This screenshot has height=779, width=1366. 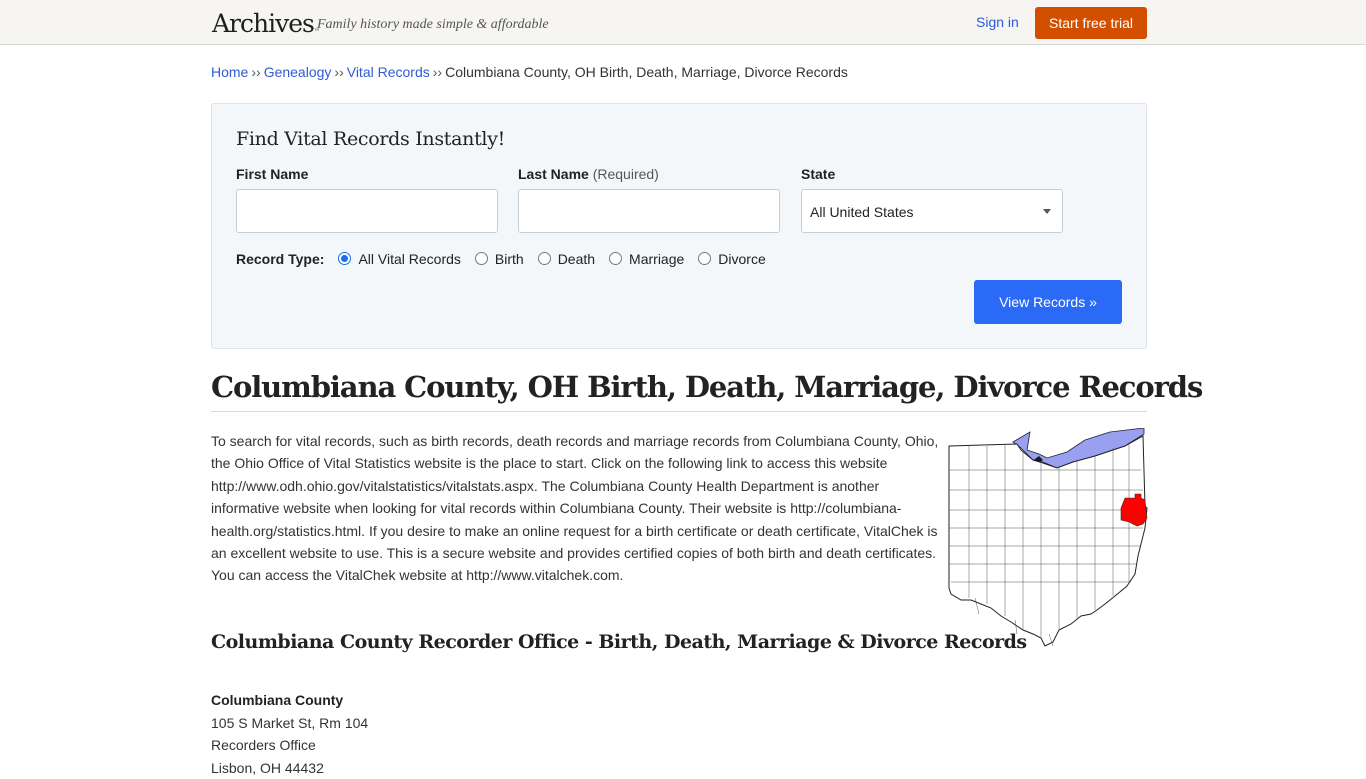 I want to click on radio-marriage: Marriage, so click(x=646, y=259).